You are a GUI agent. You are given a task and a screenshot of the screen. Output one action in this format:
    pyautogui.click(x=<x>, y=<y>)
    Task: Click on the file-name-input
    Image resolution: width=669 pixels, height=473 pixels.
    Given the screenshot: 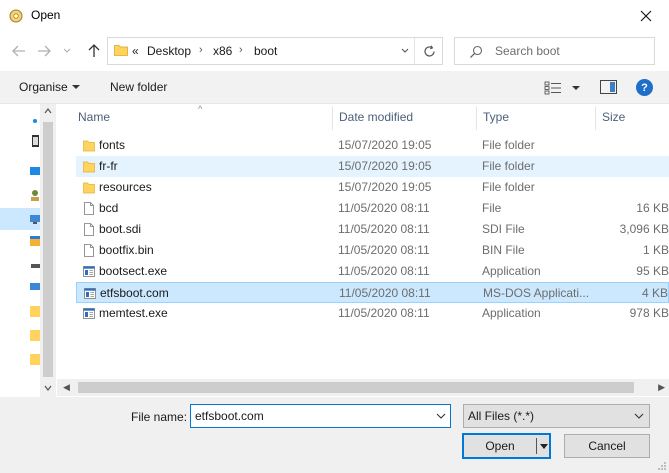 What is the action you would take?
    pyautogui.click(x=310, y=416)
    